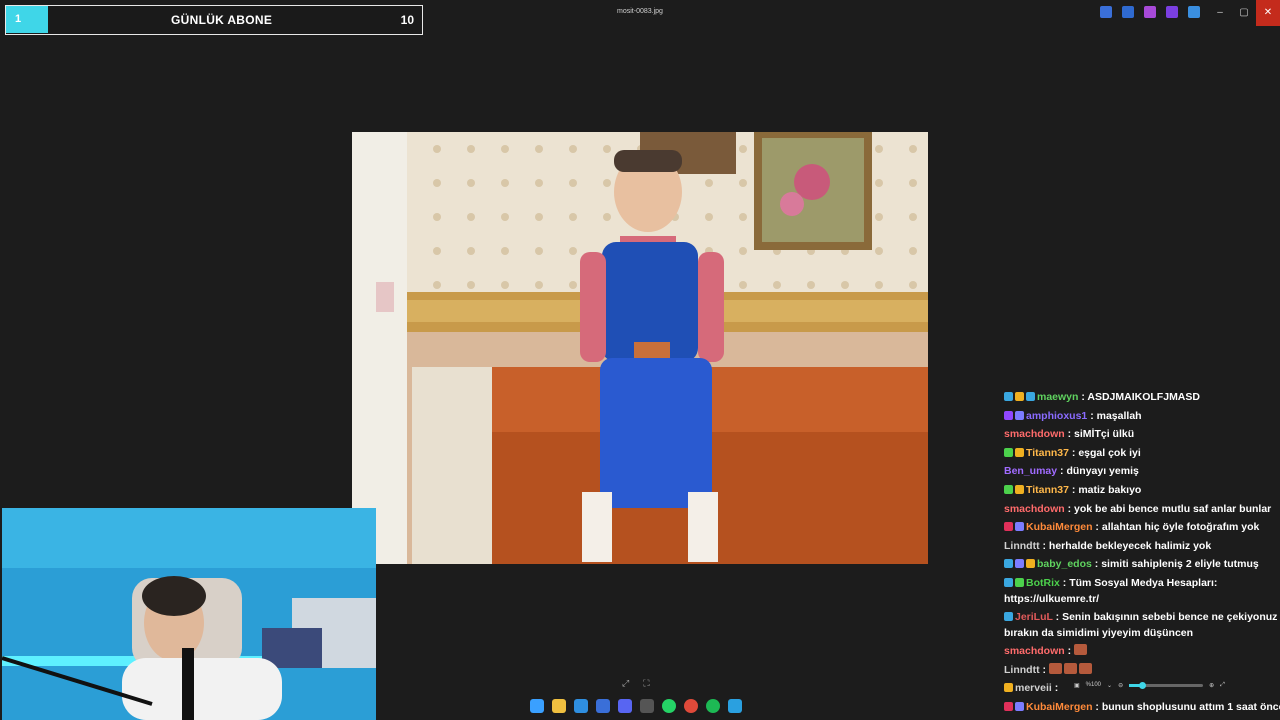 This screenshot has width=1280, height=720. Describe the element at coordinates (1034, 617) in the screenshot. I see `chat-username: JeriLuL` at that location.